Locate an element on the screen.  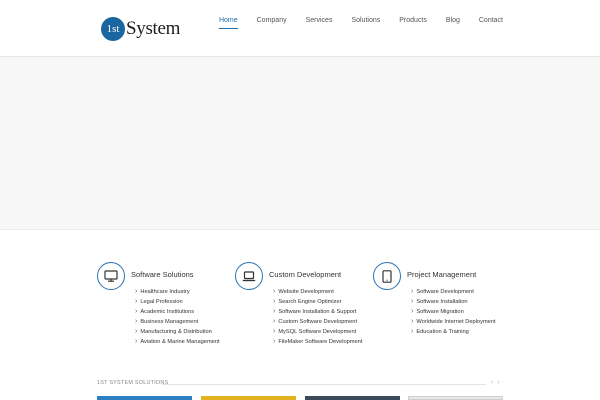
logo-badge: 1st is located at coordinates (113, 29).